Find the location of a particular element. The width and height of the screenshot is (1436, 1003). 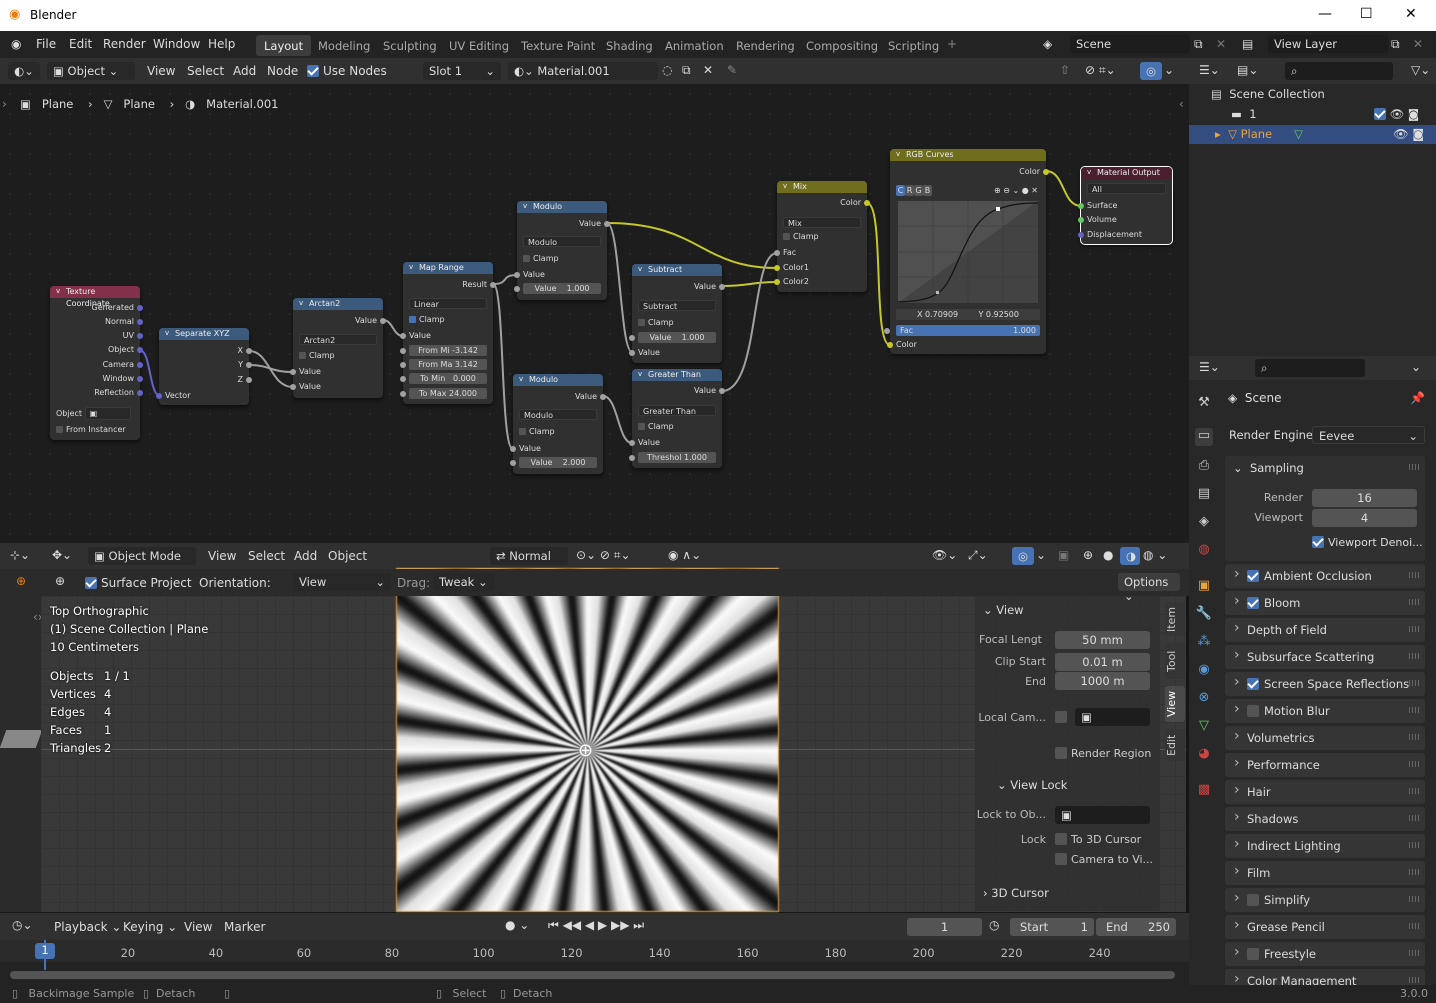

shading-solid-icon: ● is located at coordinates (1108, 555).